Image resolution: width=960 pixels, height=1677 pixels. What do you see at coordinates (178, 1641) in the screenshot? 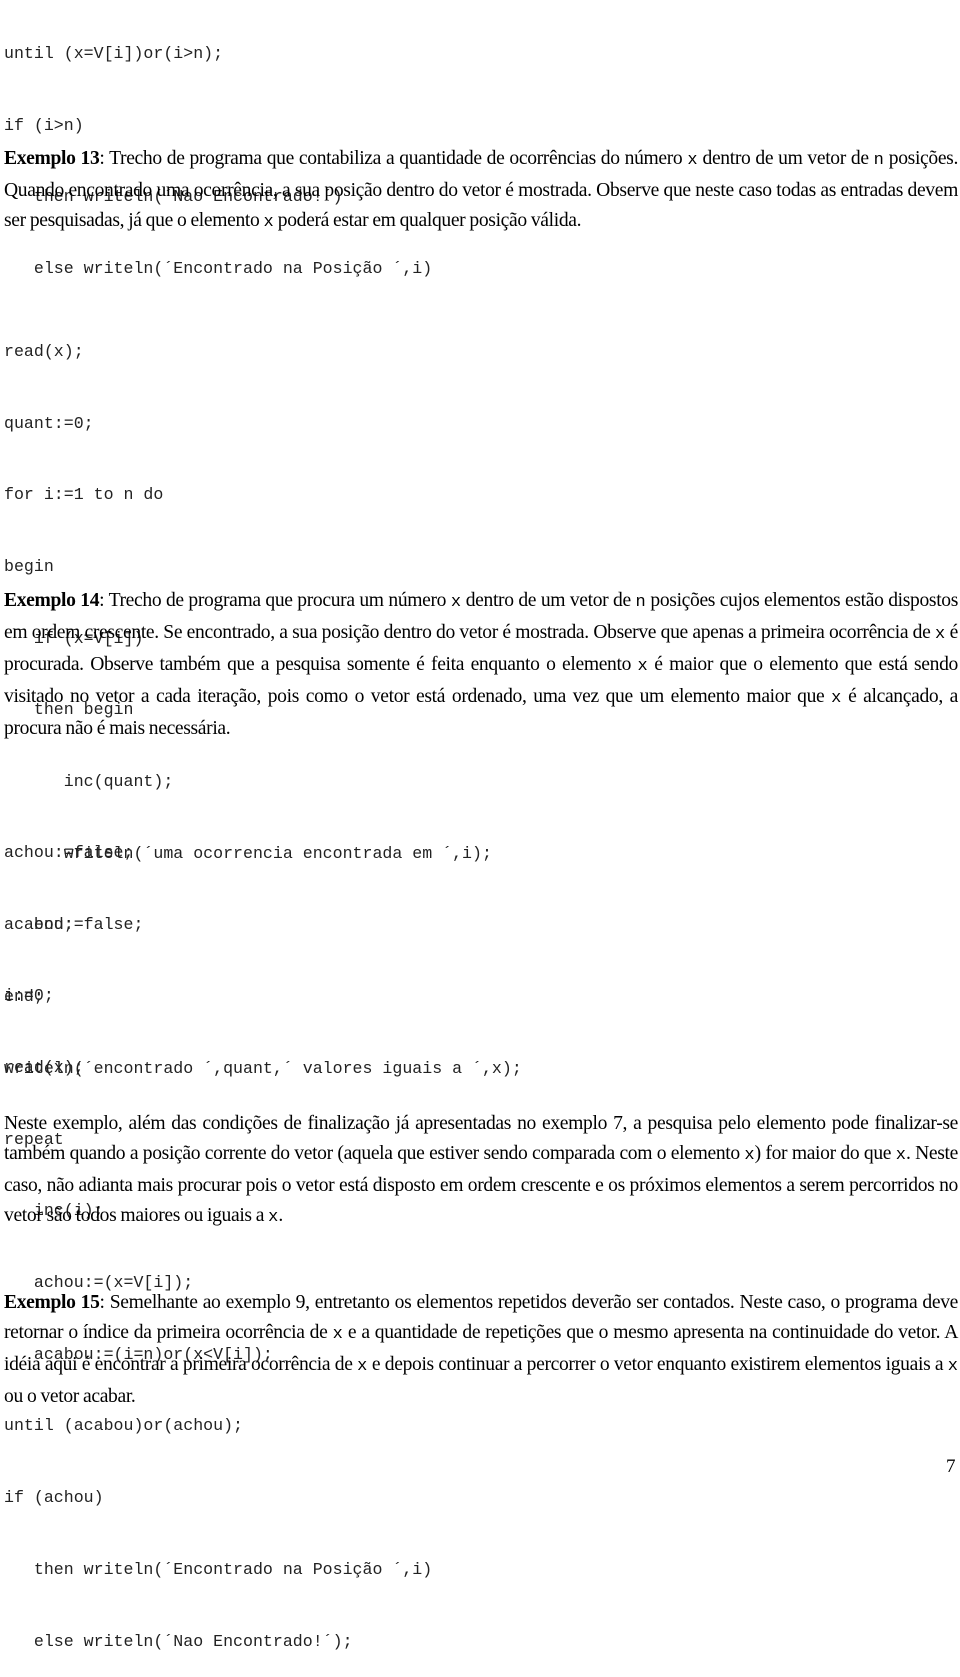
I see `code-line: else writeln(´Nao Encontrado!´);` at bounding box center [178, 1641].